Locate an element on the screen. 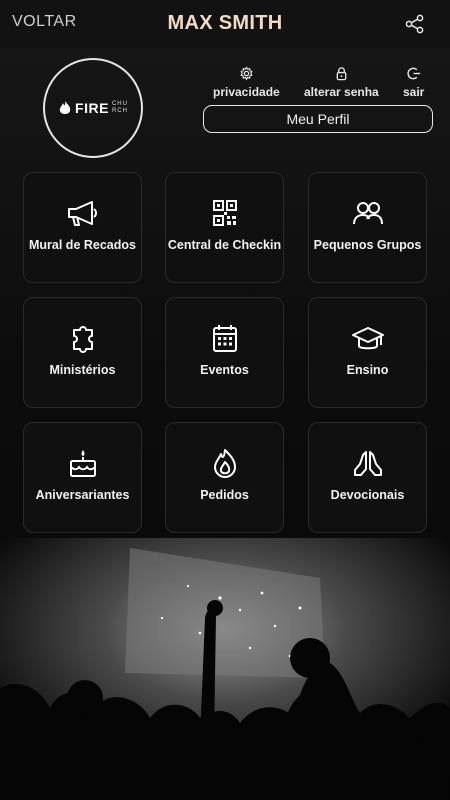  change-password-label: alterar senha is located at coordinates (341, 92).